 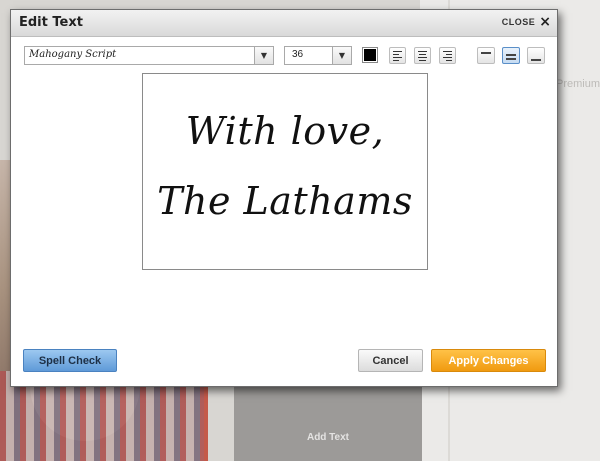 I want to click on background-premium-label: Premium, so click(x=577, y=84).